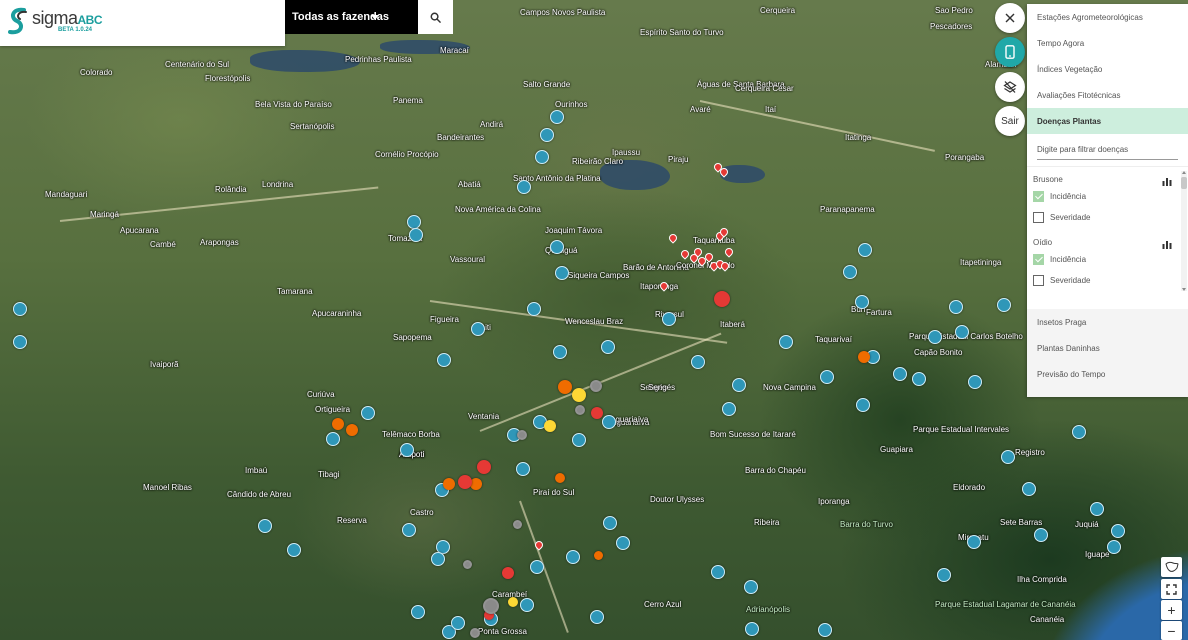 The width and height of the screenshot is (1188, 640). Describe the element at coordinates (673, 238) in the screenshot. I see `disease-location-pin` at that location.